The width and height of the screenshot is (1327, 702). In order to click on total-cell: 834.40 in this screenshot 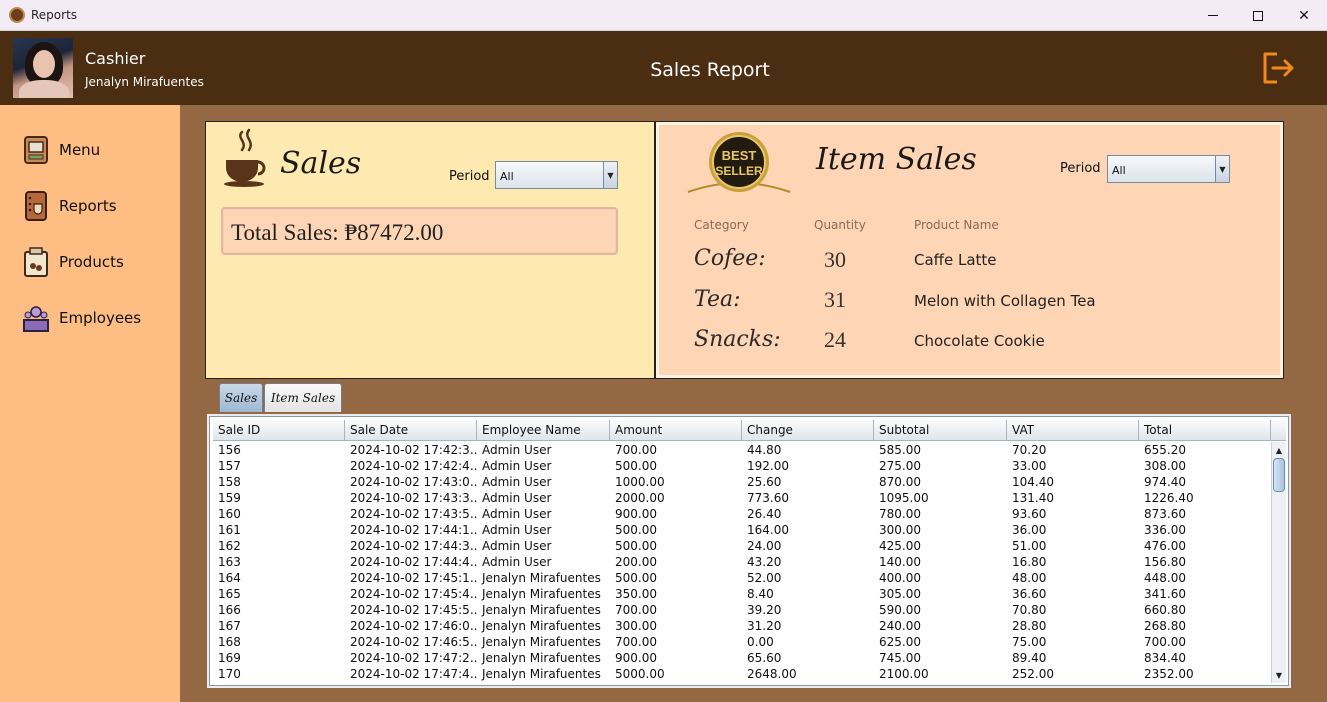, I will do `click(1165, 658)`.